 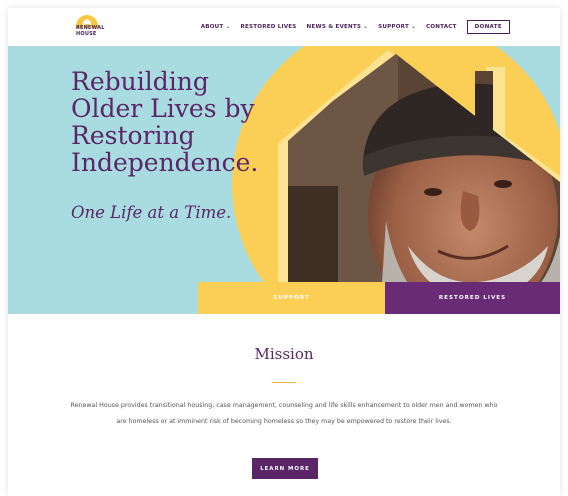 I want to click on restored-lives-cta-button: RESTORED LIVES, so click(x=472, y=298).